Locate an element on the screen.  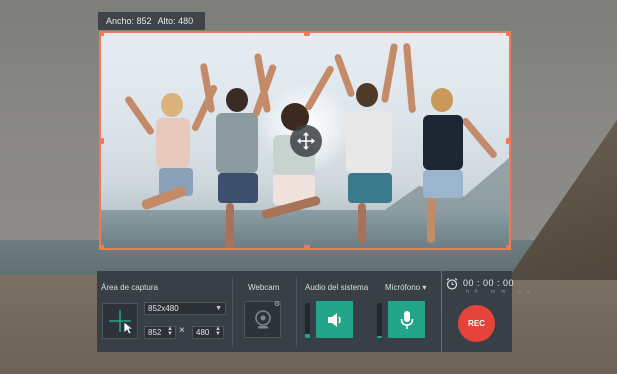
webcam-title: Webcam is located at coordinates (264, 287).